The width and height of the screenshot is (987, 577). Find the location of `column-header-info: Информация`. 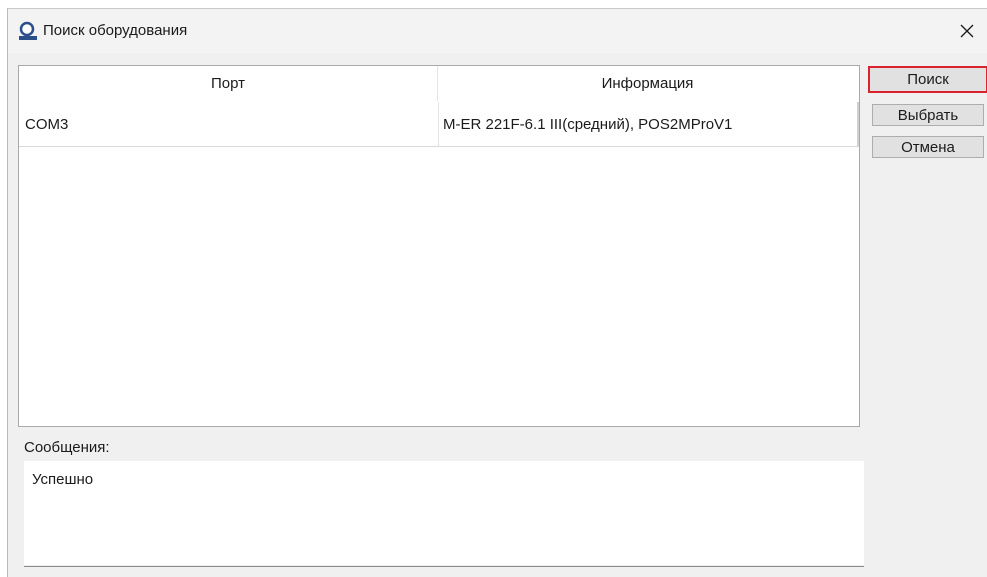

column-header-info: Информация is located at coordinates (647, 83).